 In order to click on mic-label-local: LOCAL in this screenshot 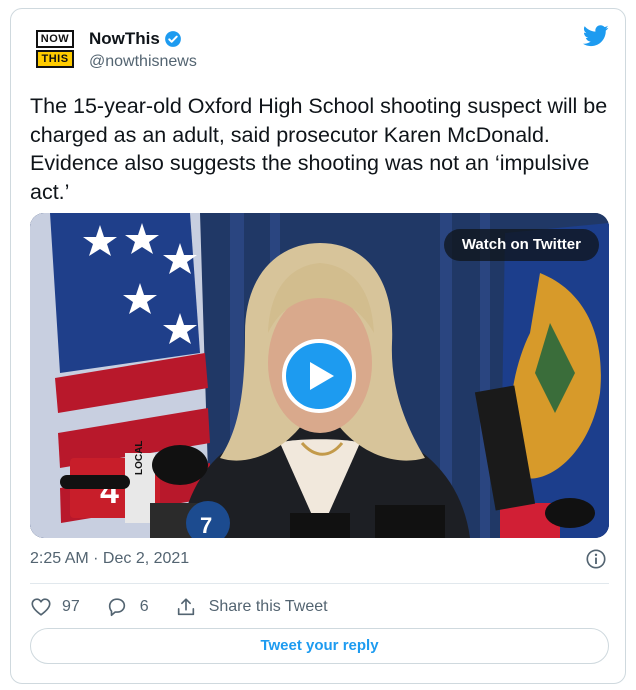, I will do `click(139, 458)`.